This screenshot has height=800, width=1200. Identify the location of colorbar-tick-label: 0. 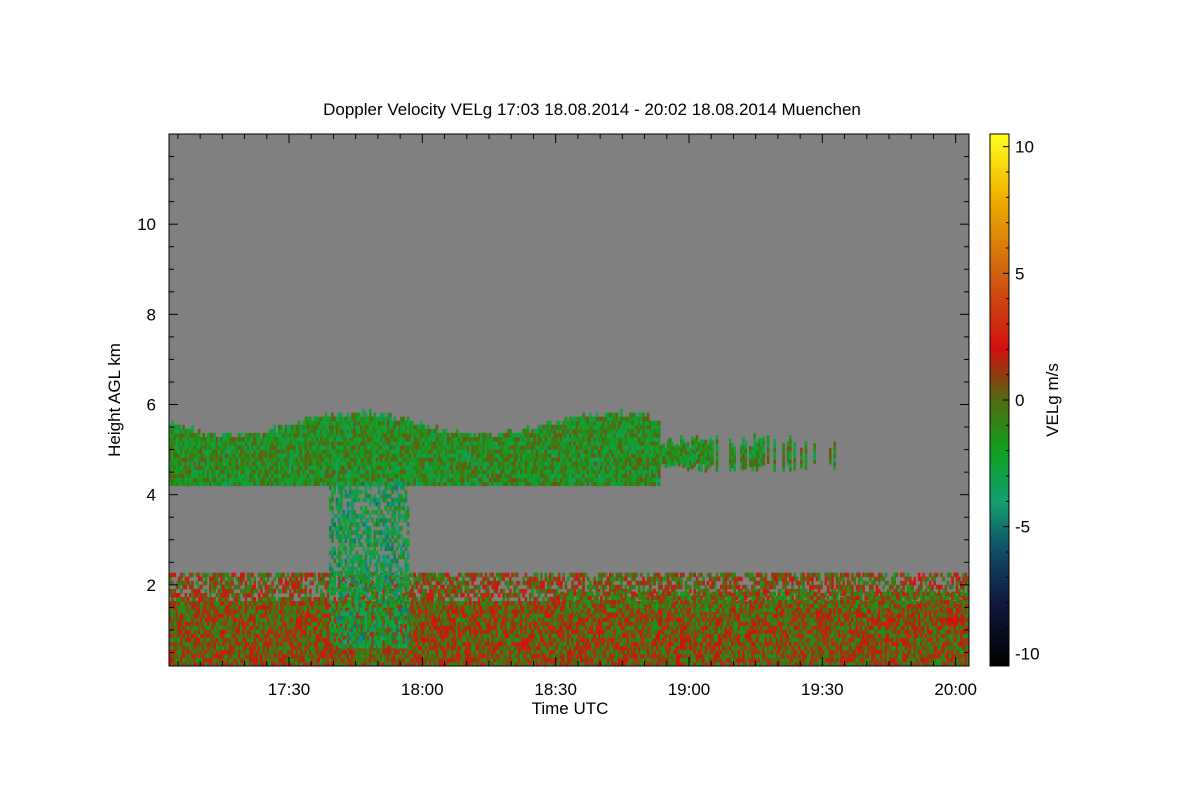
(1019, 400).